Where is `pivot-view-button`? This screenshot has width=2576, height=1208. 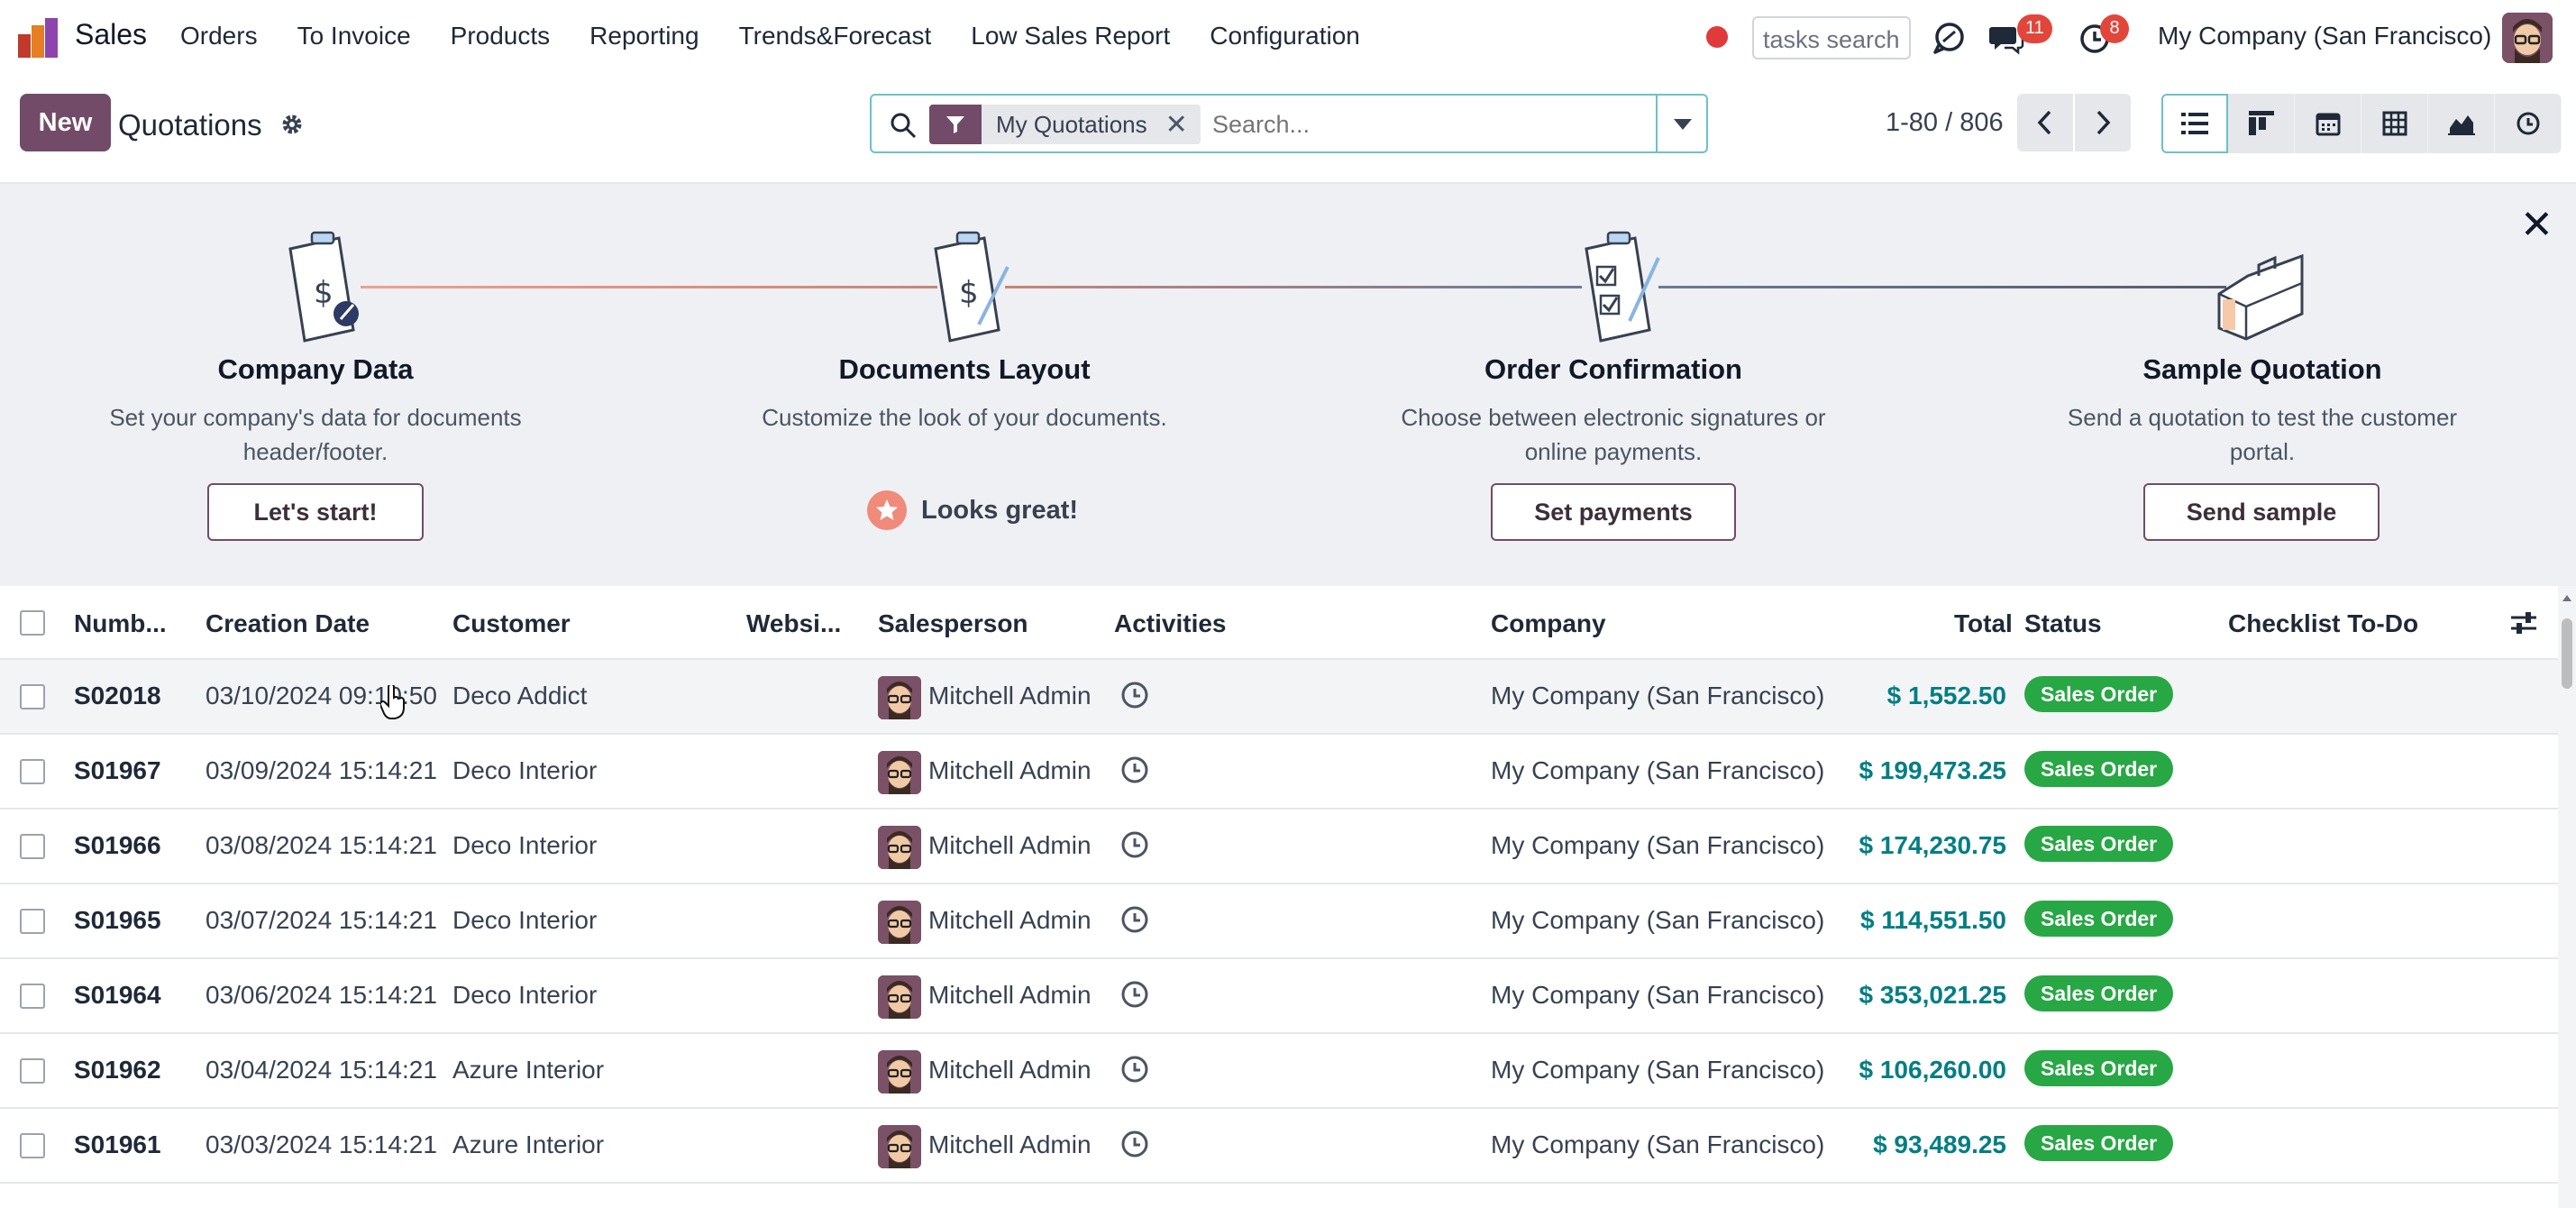
pivot-view-button is located at coordinates (2394, 123).